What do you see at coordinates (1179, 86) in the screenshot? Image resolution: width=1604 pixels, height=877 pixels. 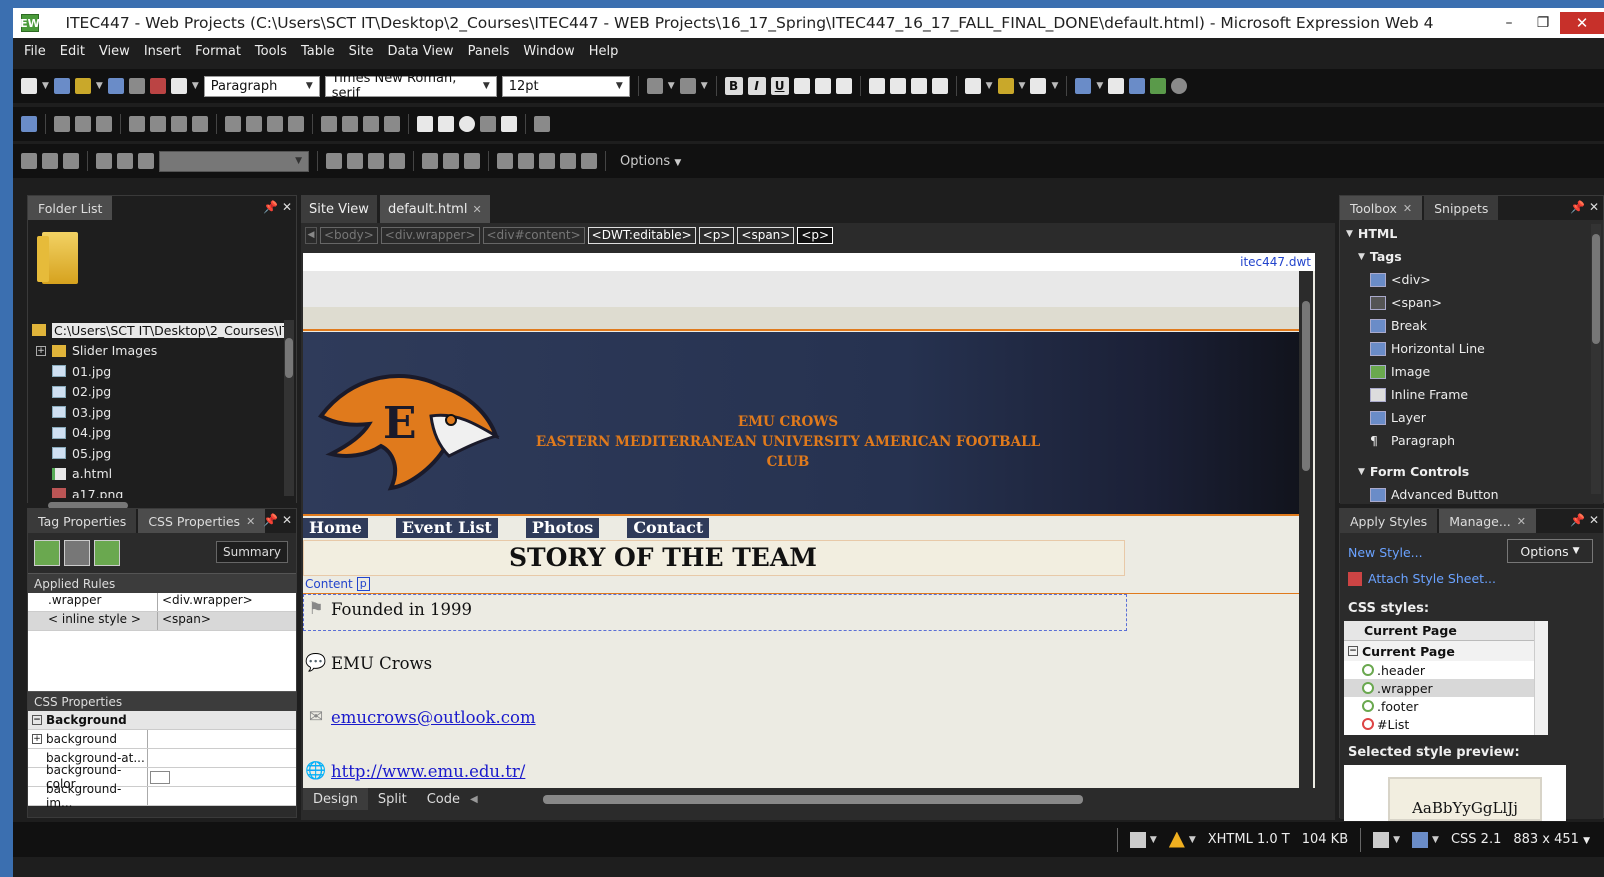 I see `stop-icon` at bounding box center [1179, 86].